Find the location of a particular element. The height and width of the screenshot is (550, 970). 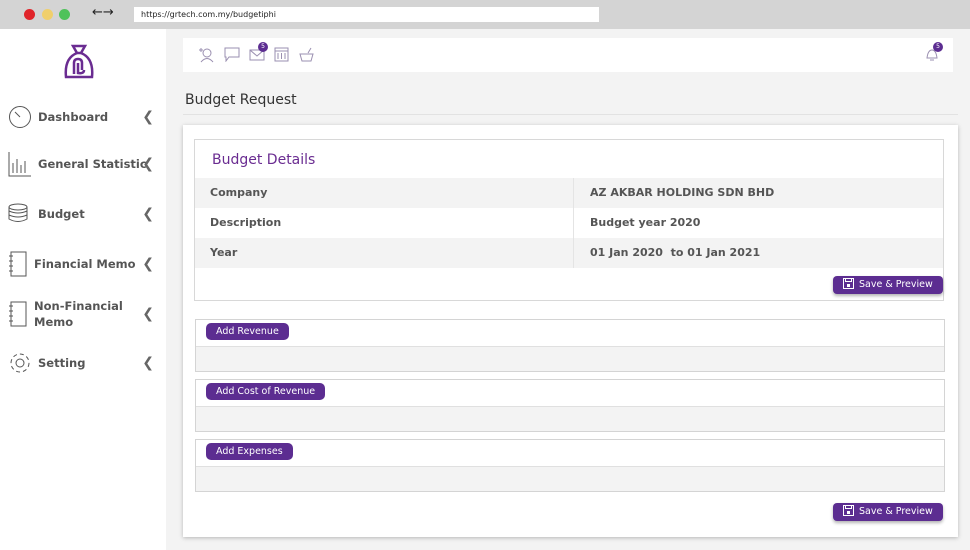

divider is located at coordinates (570, 114).